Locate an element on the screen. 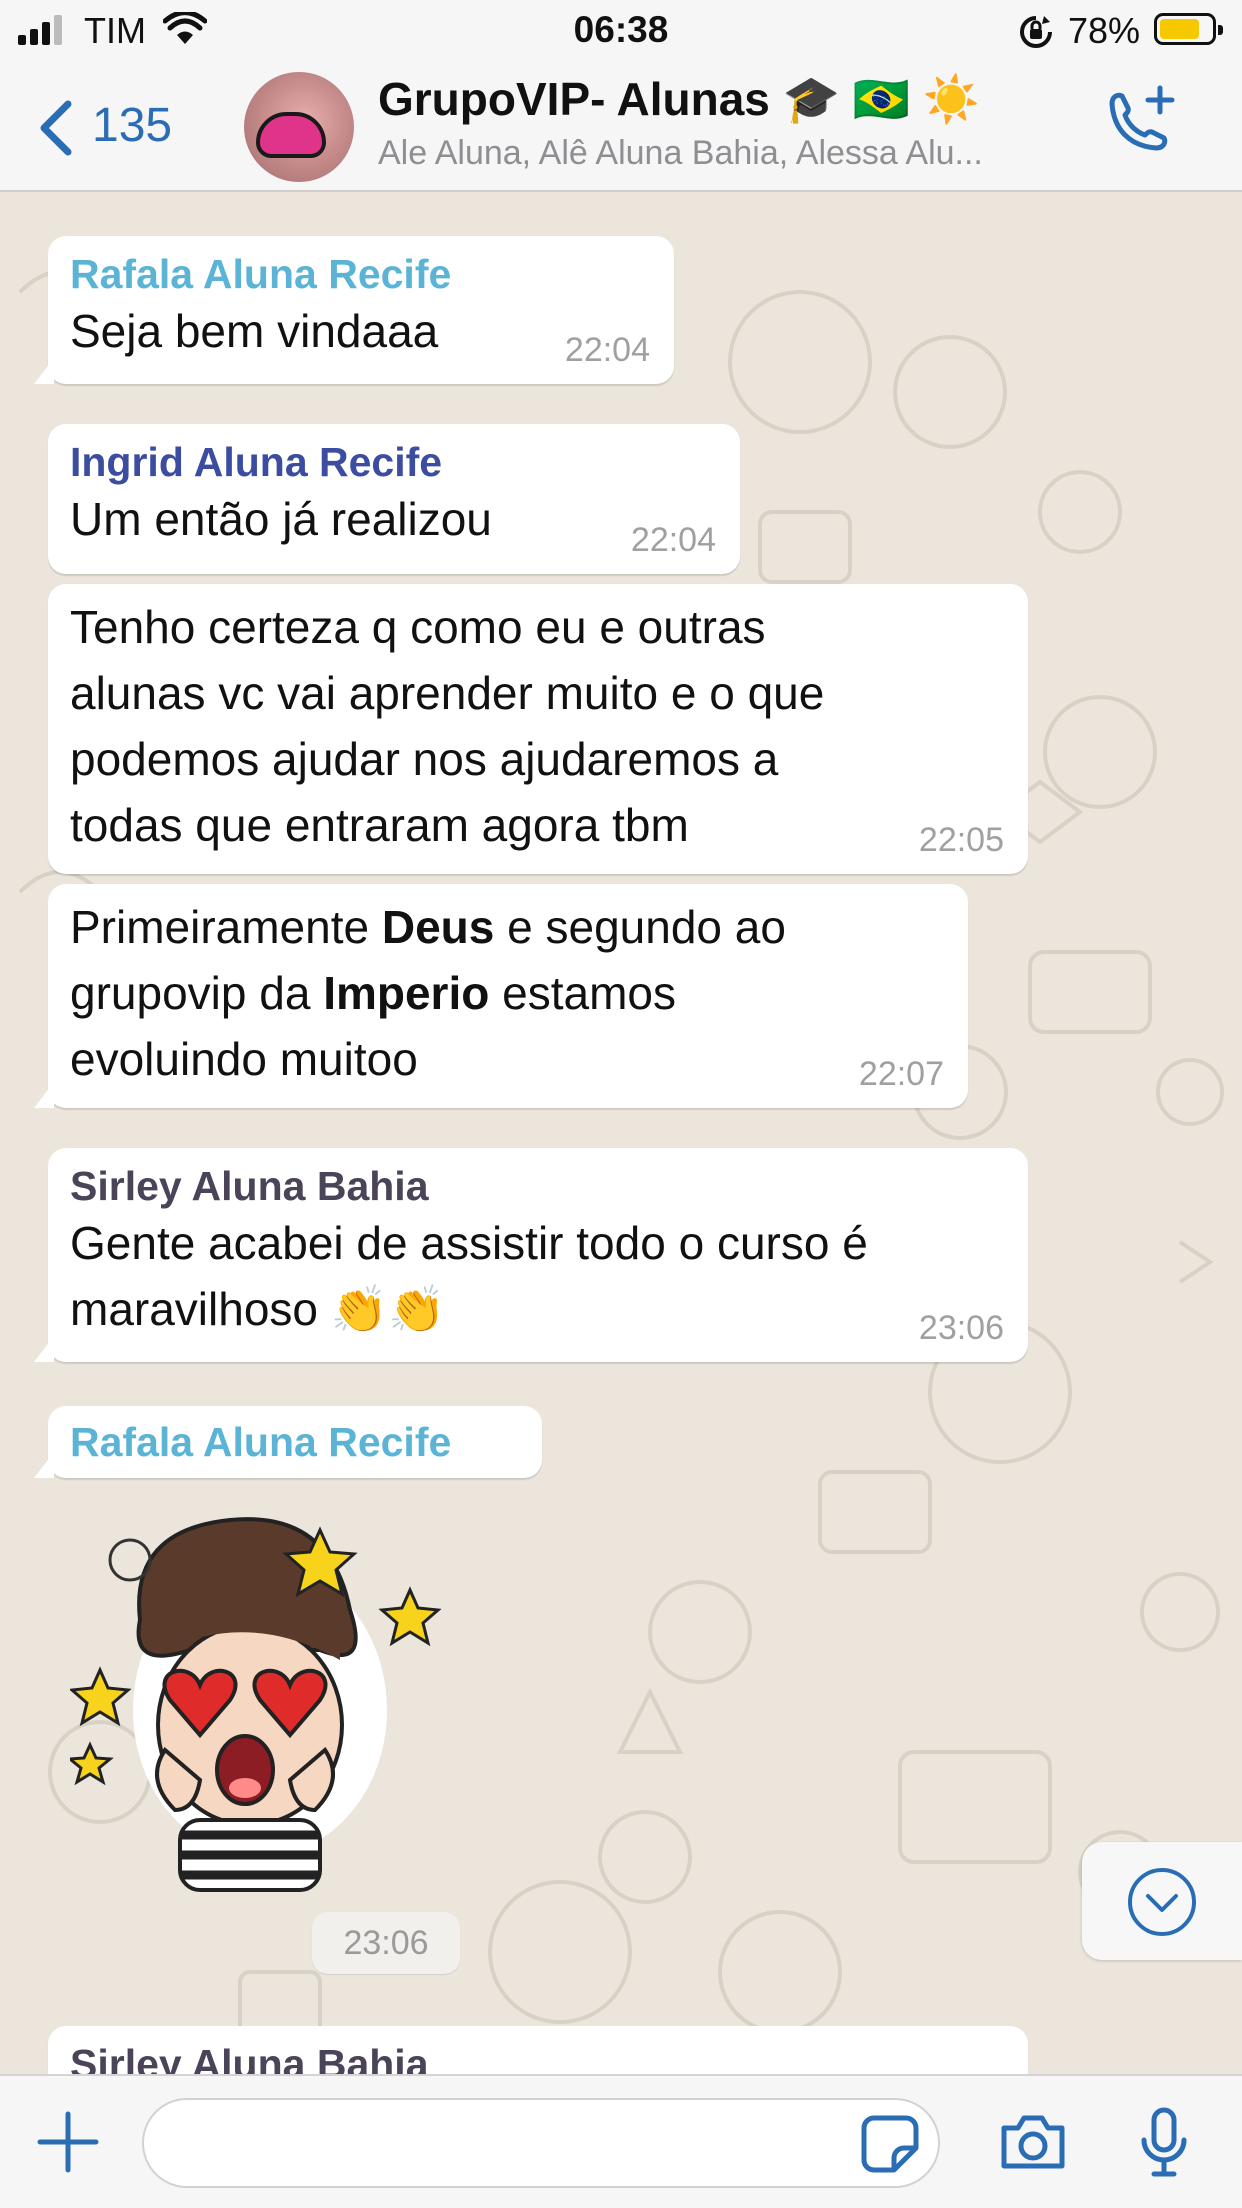 The height and width of the screenshot is (2208, 1242). back-chevron-icon is located at coordinates (56, 128).